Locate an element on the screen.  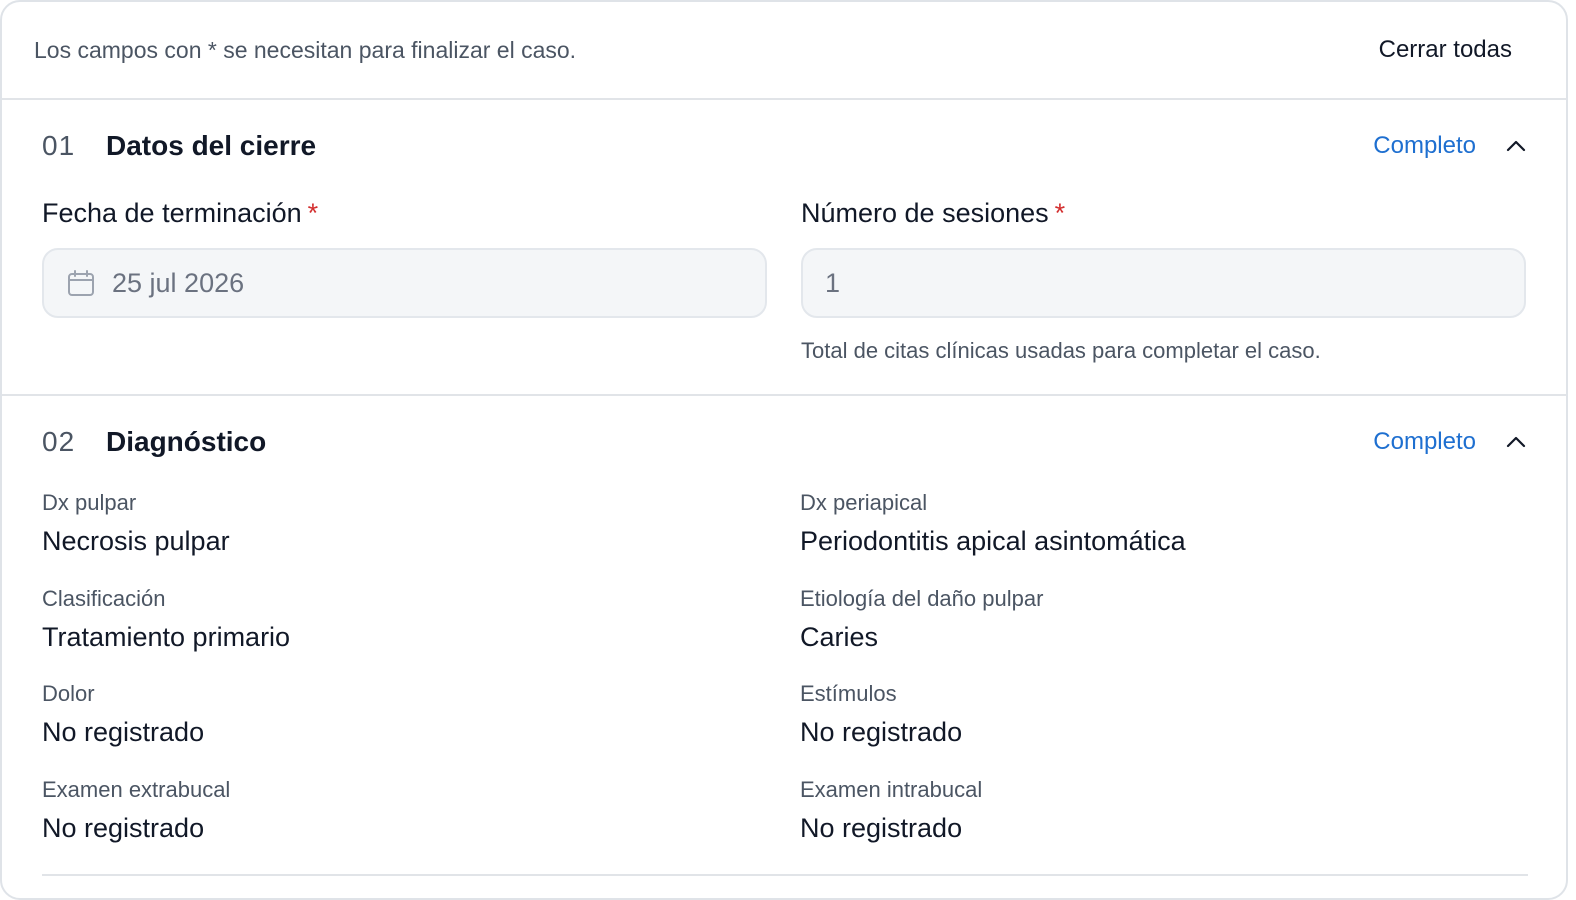
section-number: 02 is located at coordinates (59, 441).